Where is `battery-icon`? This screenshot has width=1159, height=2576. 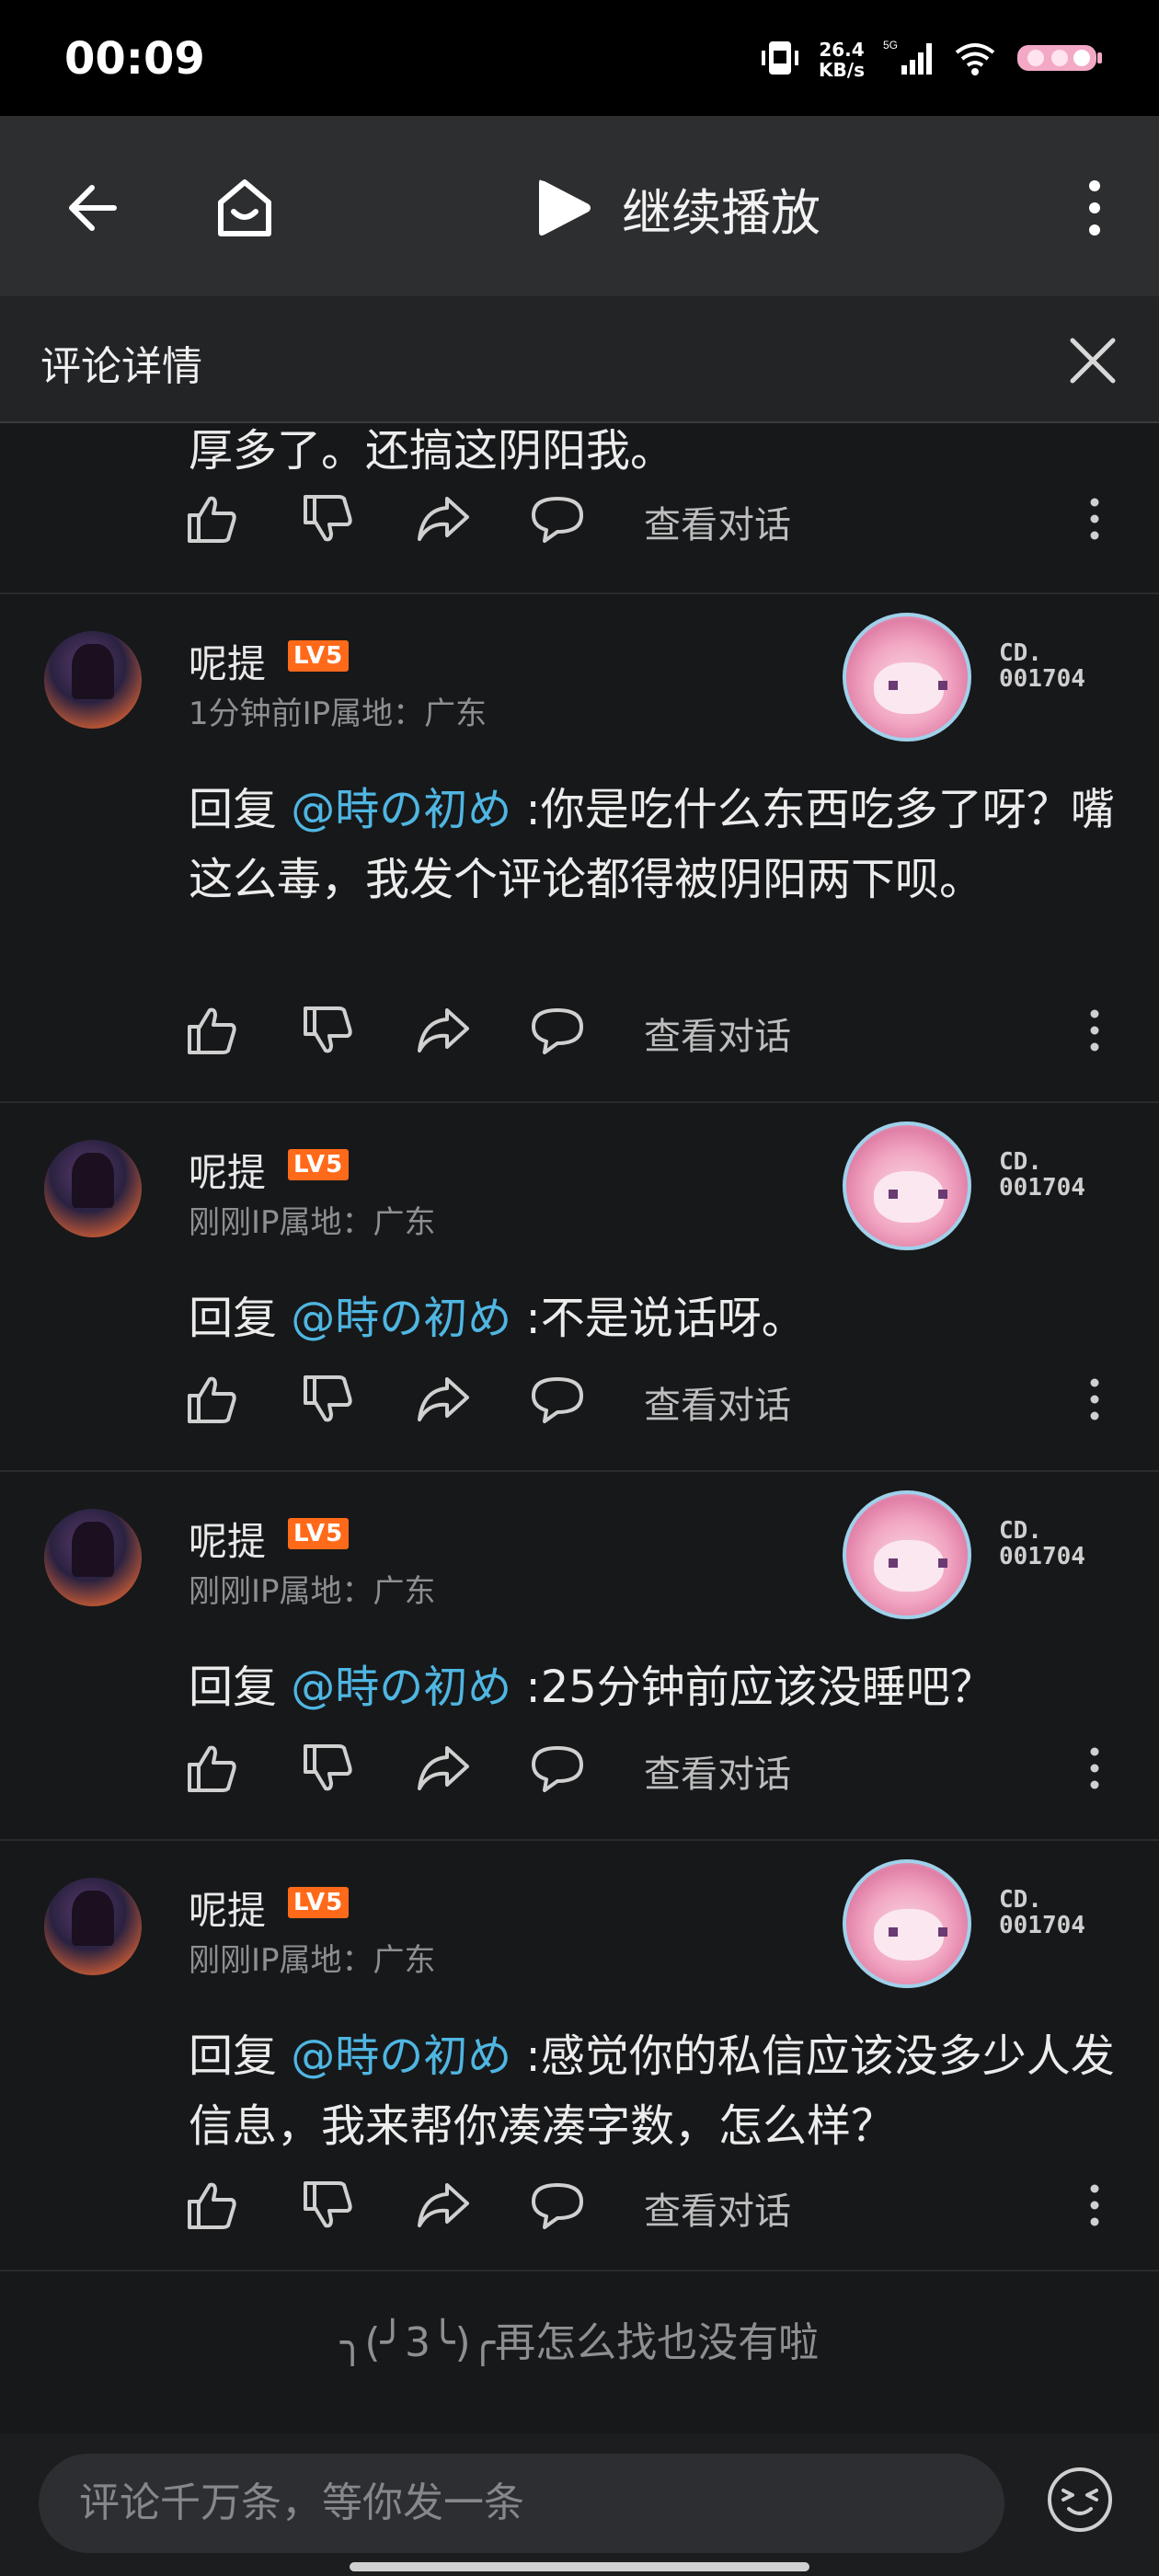 battery-icon is located at coordinates (1060, 60).